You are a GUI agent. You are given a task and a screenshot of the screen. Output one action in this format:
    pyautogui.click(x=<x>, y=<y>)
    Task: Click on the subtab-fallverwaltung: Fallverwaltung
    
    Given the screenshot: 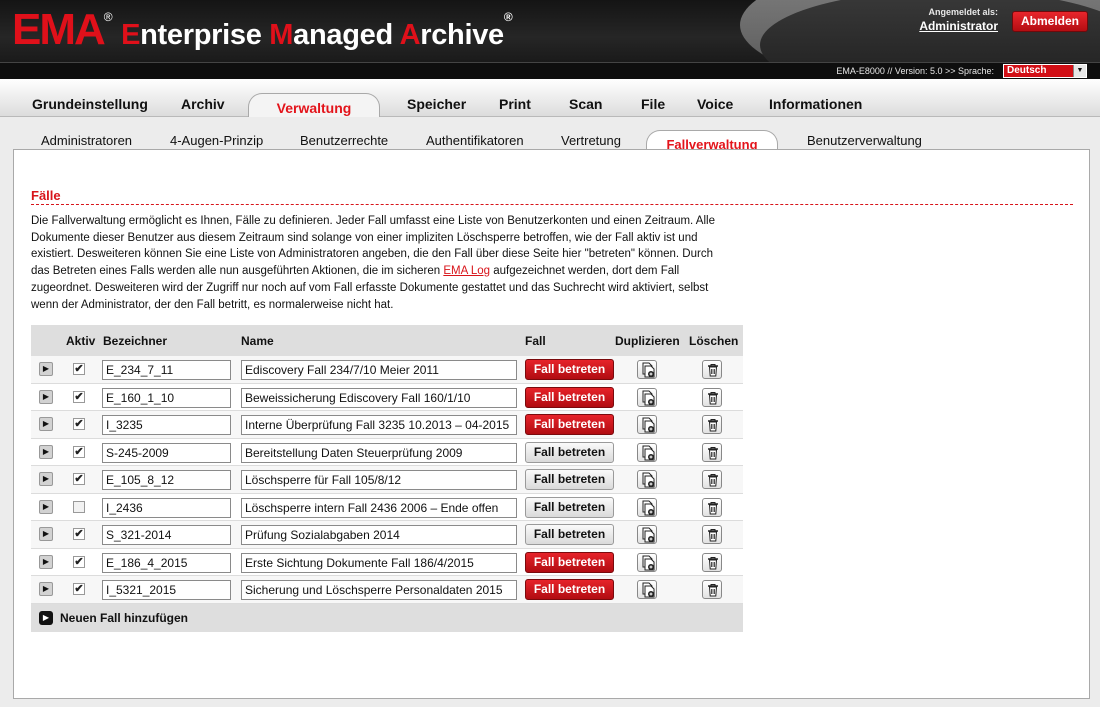 What is the action you would take?
    pyautogui.click(x=712, y=141)
    